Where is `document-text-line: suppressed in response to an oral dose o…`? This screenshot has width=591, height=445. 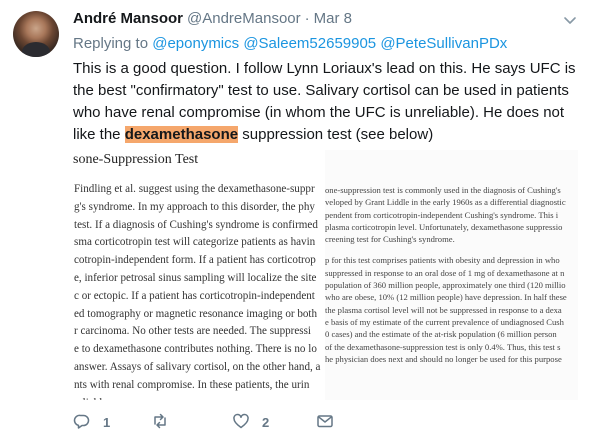 document-text-line: suppressed in response to an oral dose o… is located at coordinates (445, 272).